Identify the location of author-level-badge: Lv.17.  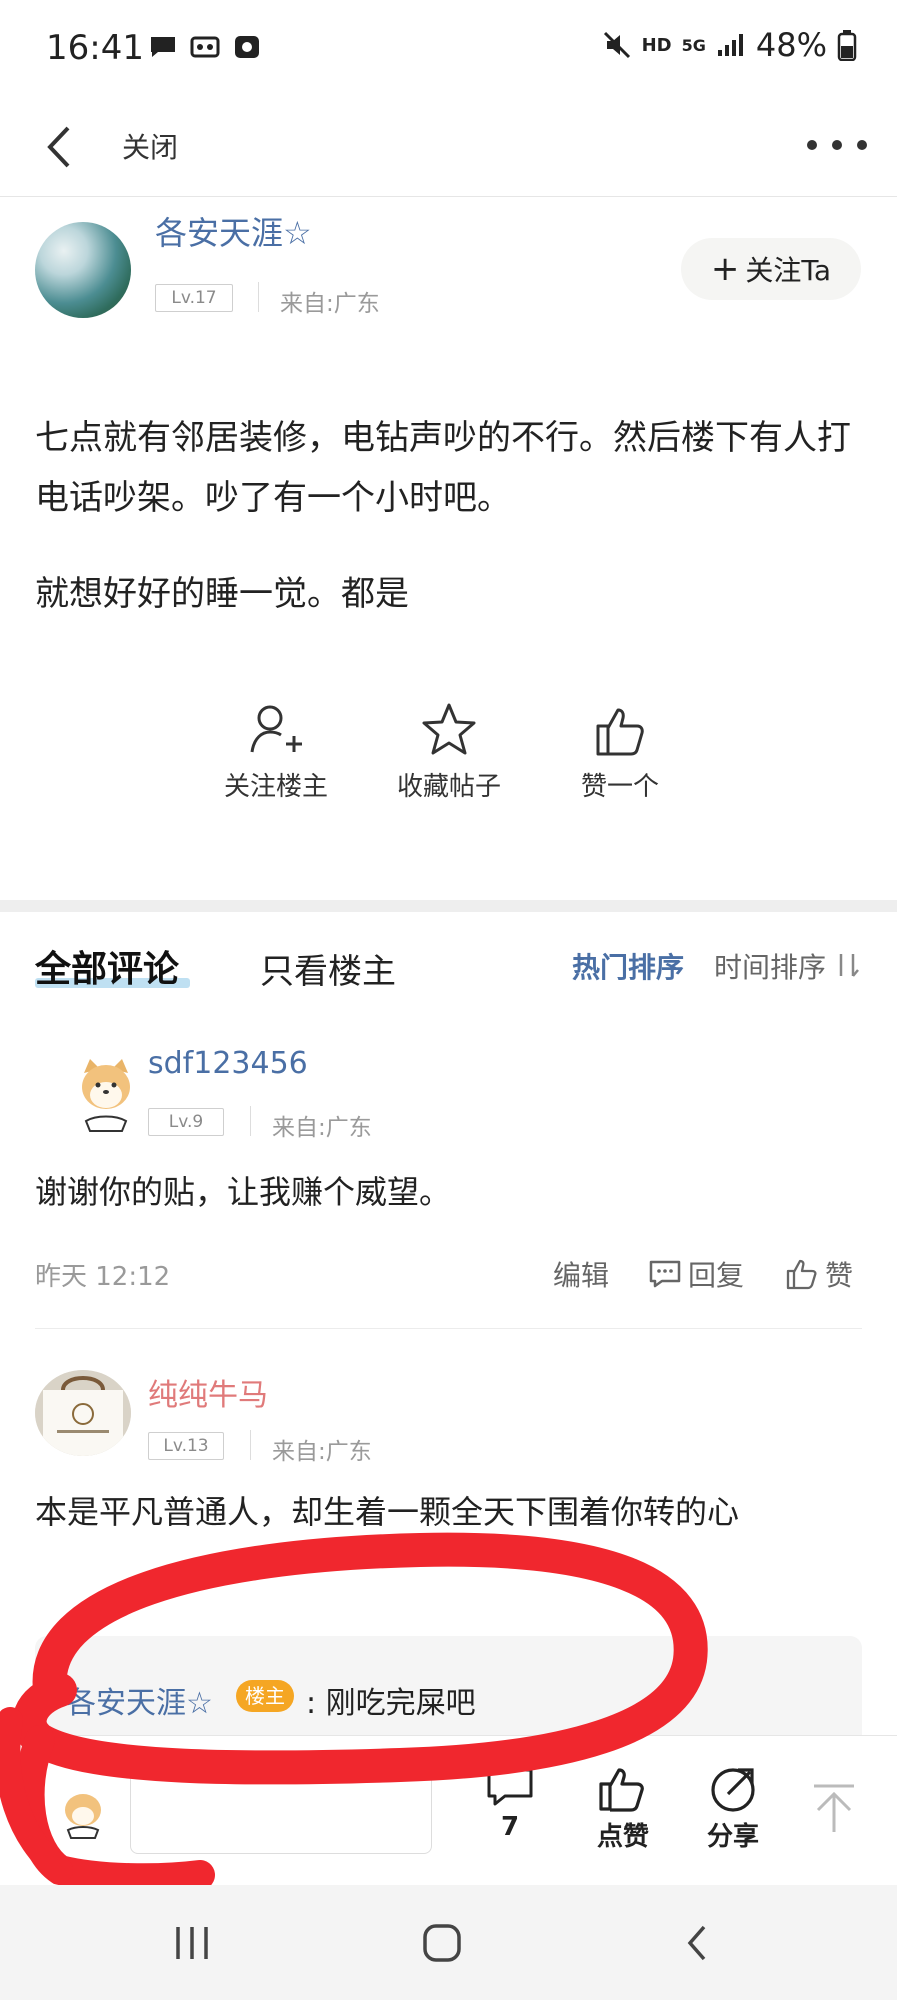
(194, 298).